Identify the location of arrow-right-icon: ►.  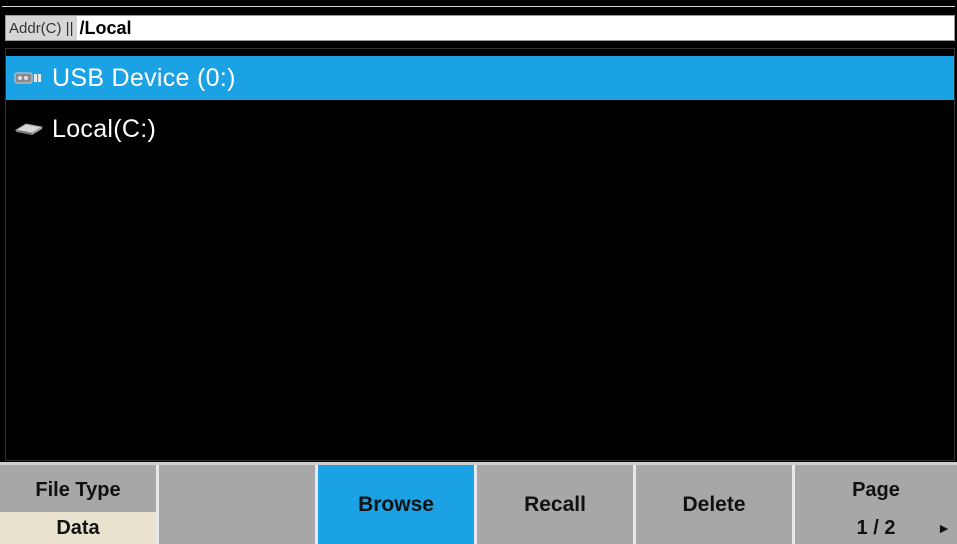
(944, 528).